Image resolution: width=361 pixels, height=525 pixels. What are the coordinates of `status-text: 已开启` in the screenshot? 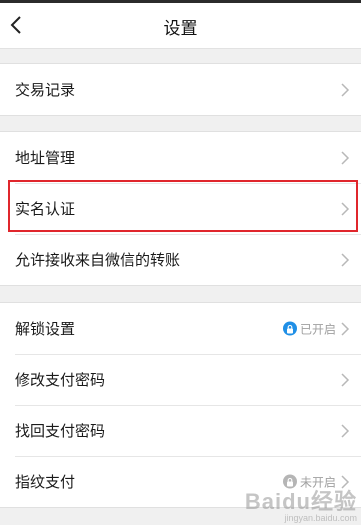 It's located at (317, 329).